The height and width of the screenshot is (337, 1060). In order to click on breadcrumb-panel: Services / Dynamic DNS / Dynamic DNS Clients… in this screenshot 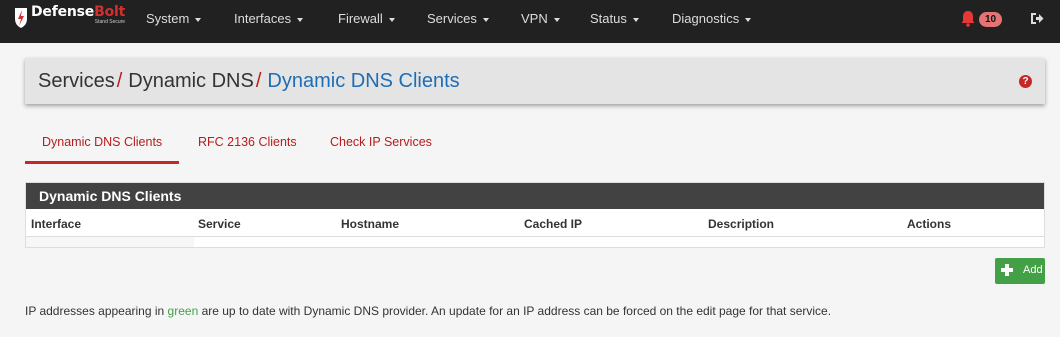, I will do `click(535, 81)`.